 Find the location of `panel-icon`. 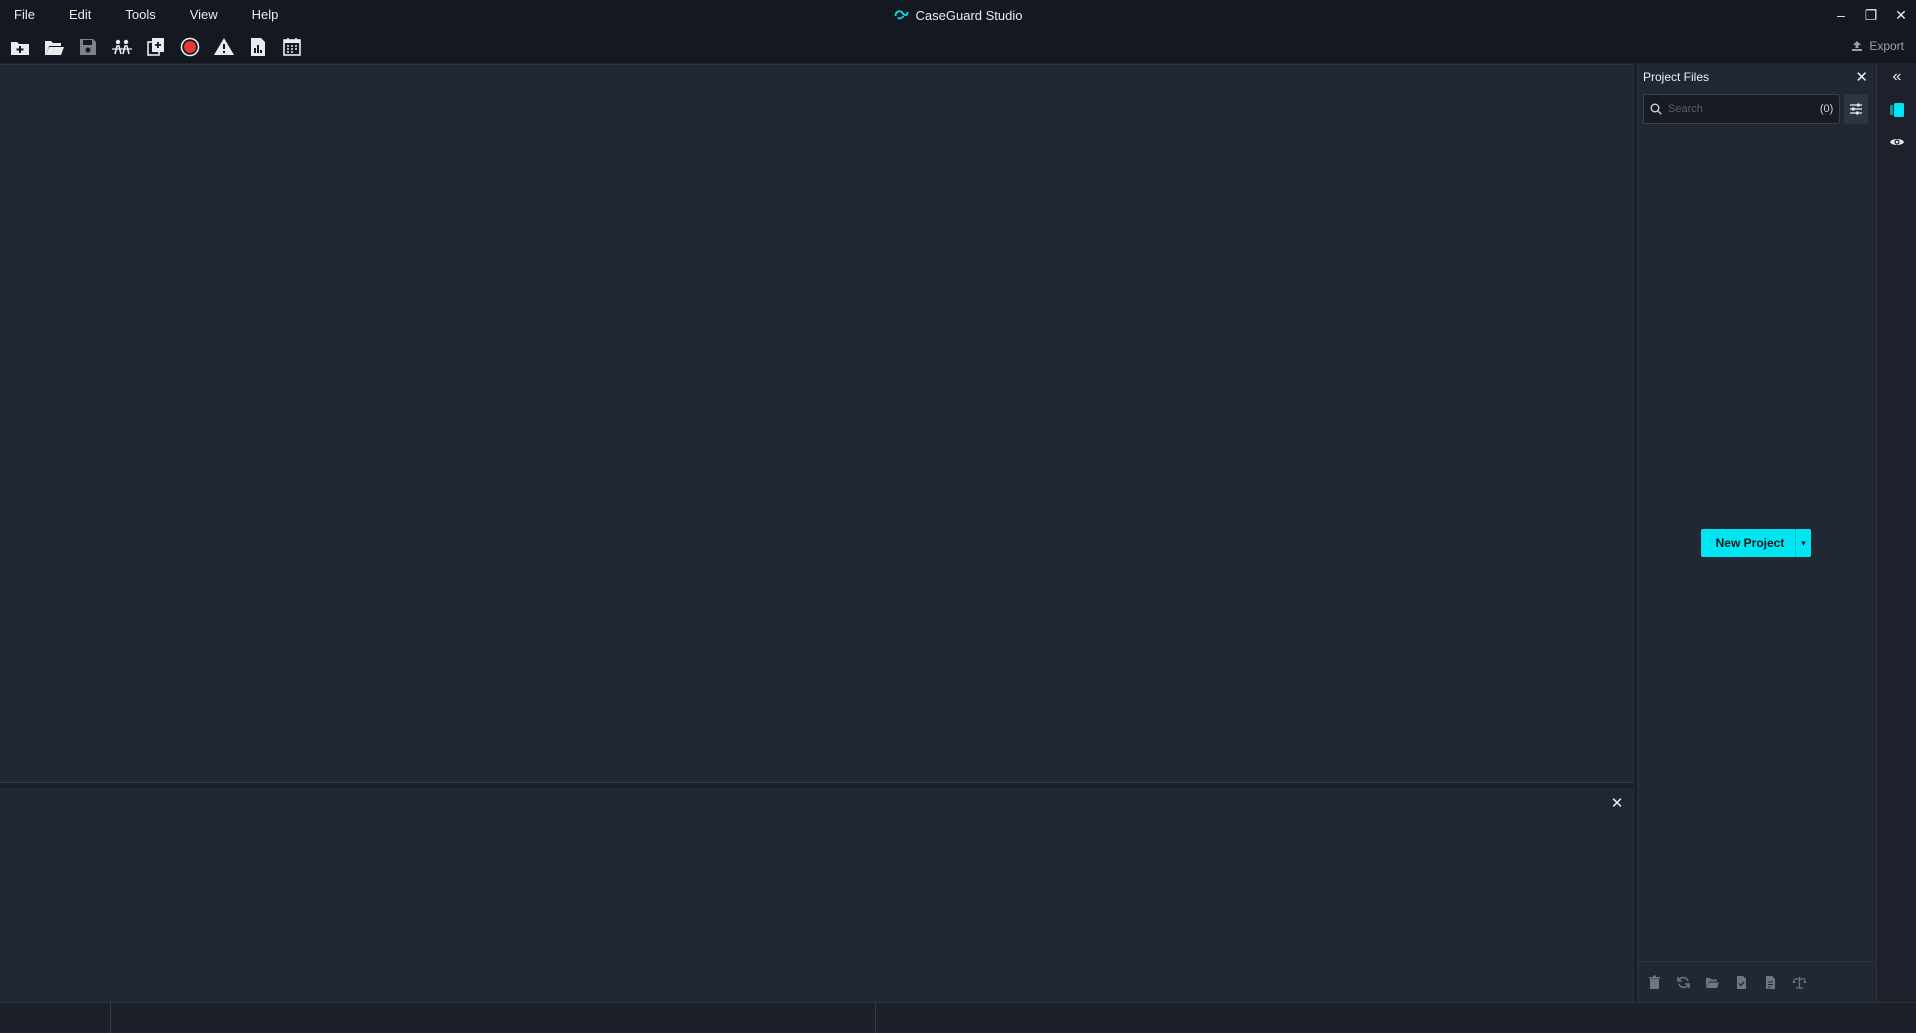

panel-icon is located at coordinates (1897, 110).